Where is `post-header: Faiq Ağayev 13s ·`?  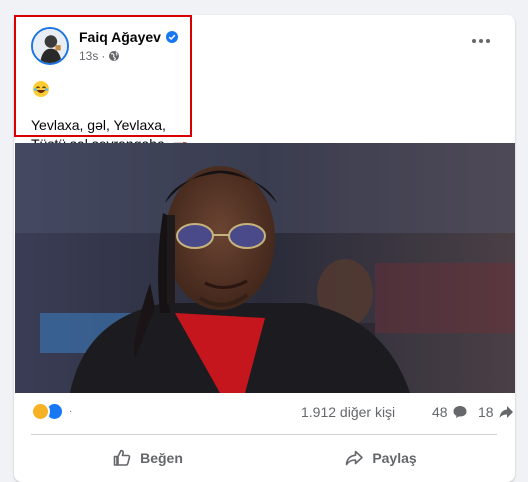 post-header: Faiq Ağayev 13s · is located at coordinates (251, 47).